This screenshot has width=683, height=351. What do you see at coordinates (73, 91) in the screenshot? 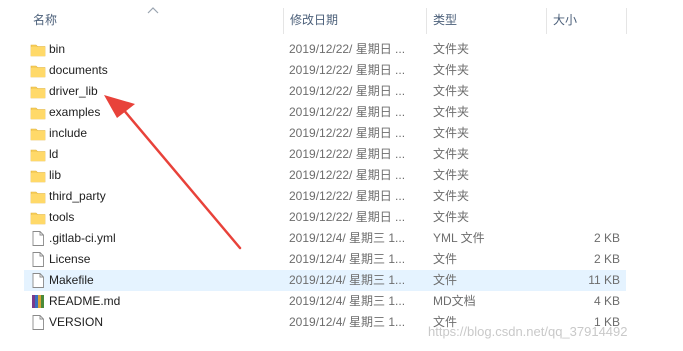
I see `file-name: driver_lib` at bounding box center [73, 91].